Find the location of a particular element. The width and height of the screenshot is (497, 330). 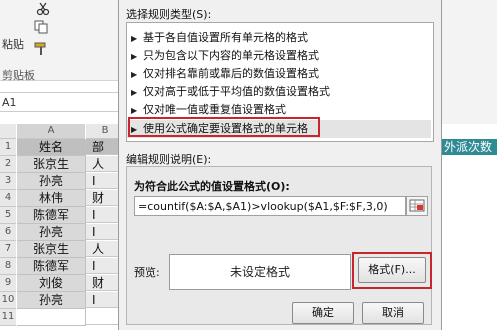

row-header: 3 is located at coordinates (8, 181).